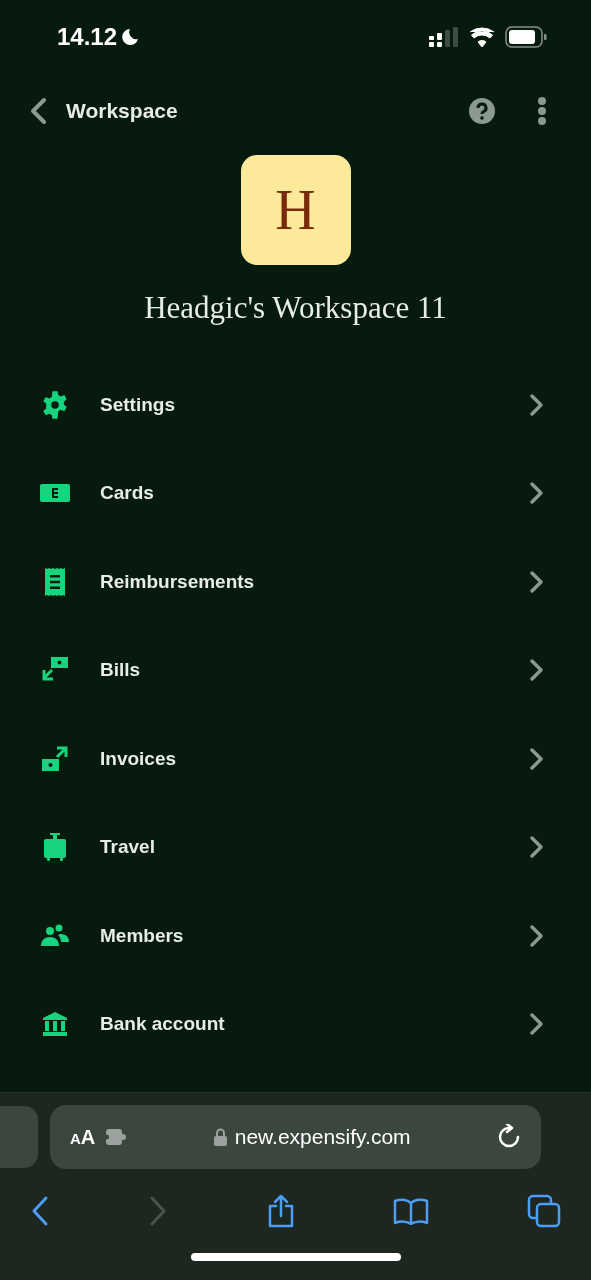 The image size is (591, 1280). I want to click on menu-item: Invoices, so click(295, 758).